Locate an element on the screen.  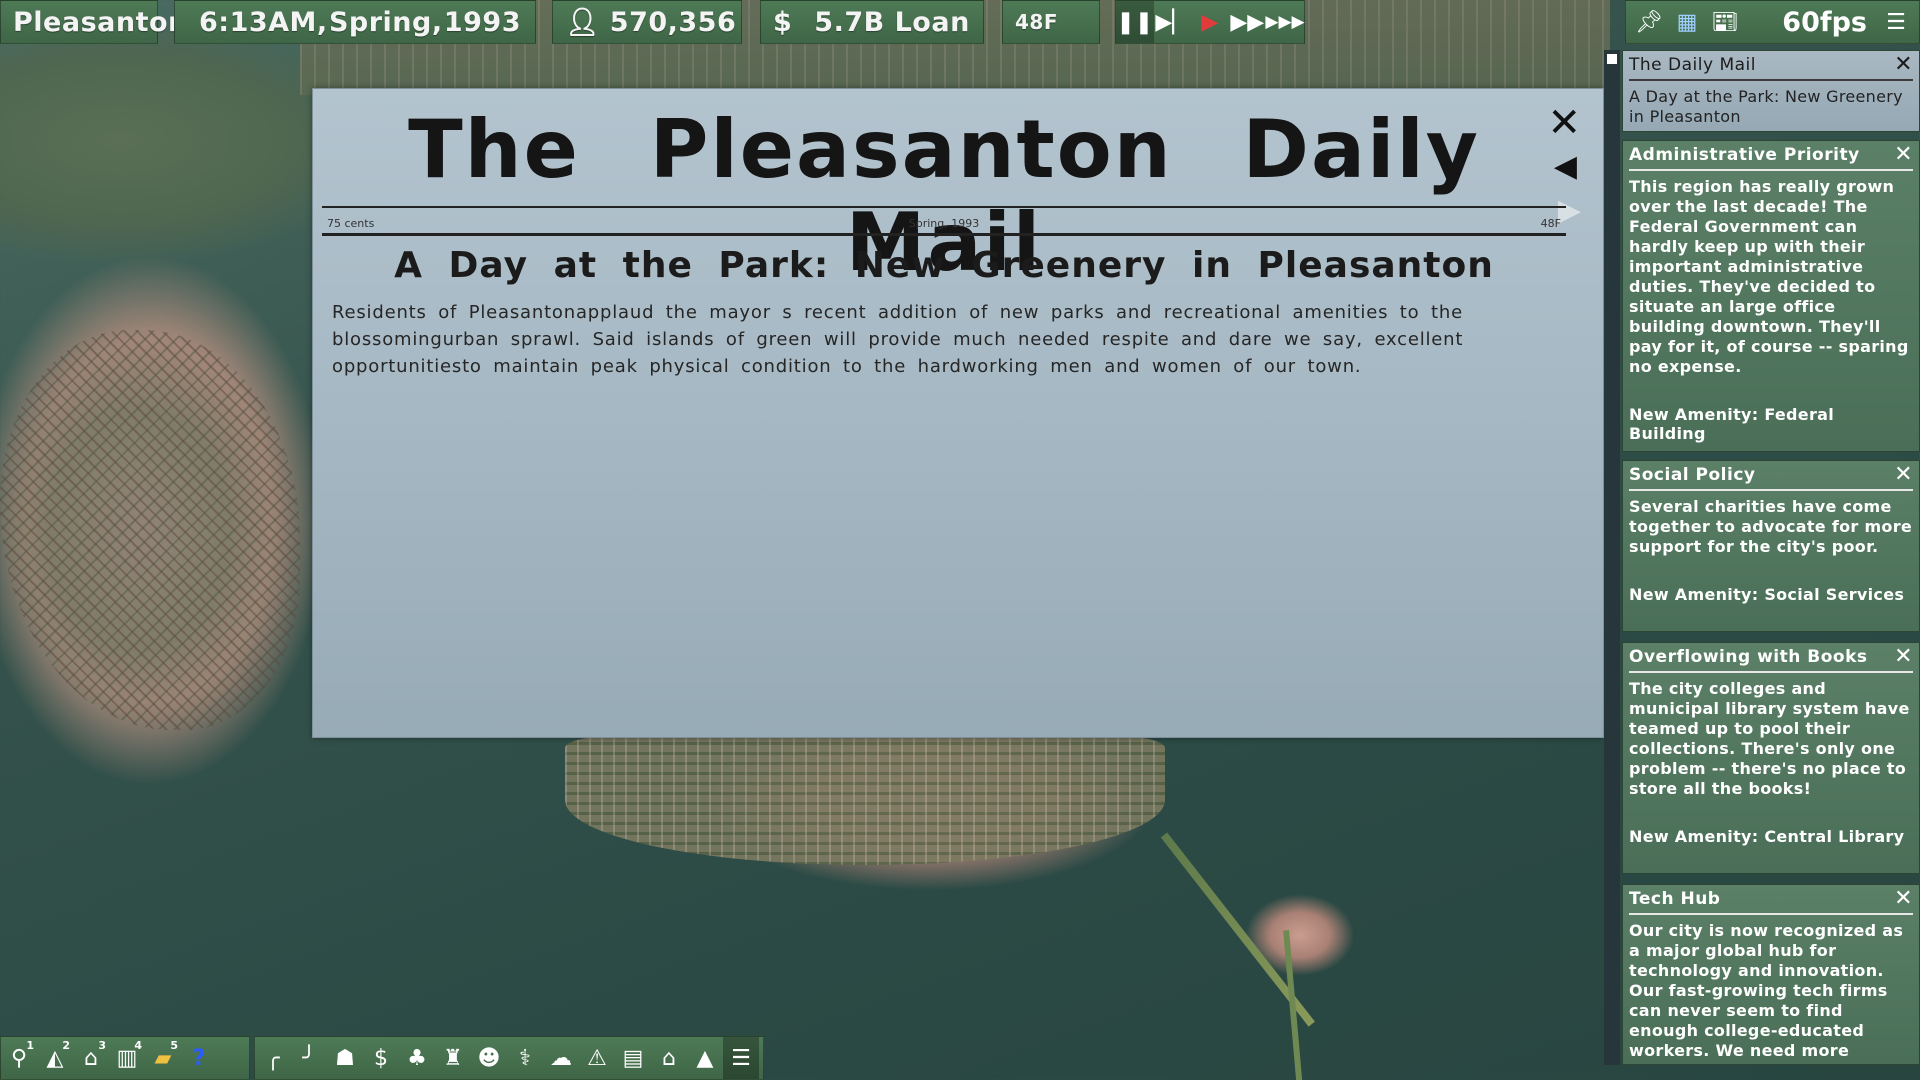
fps-counter: 60fps is located at coordinates (1824, 22).